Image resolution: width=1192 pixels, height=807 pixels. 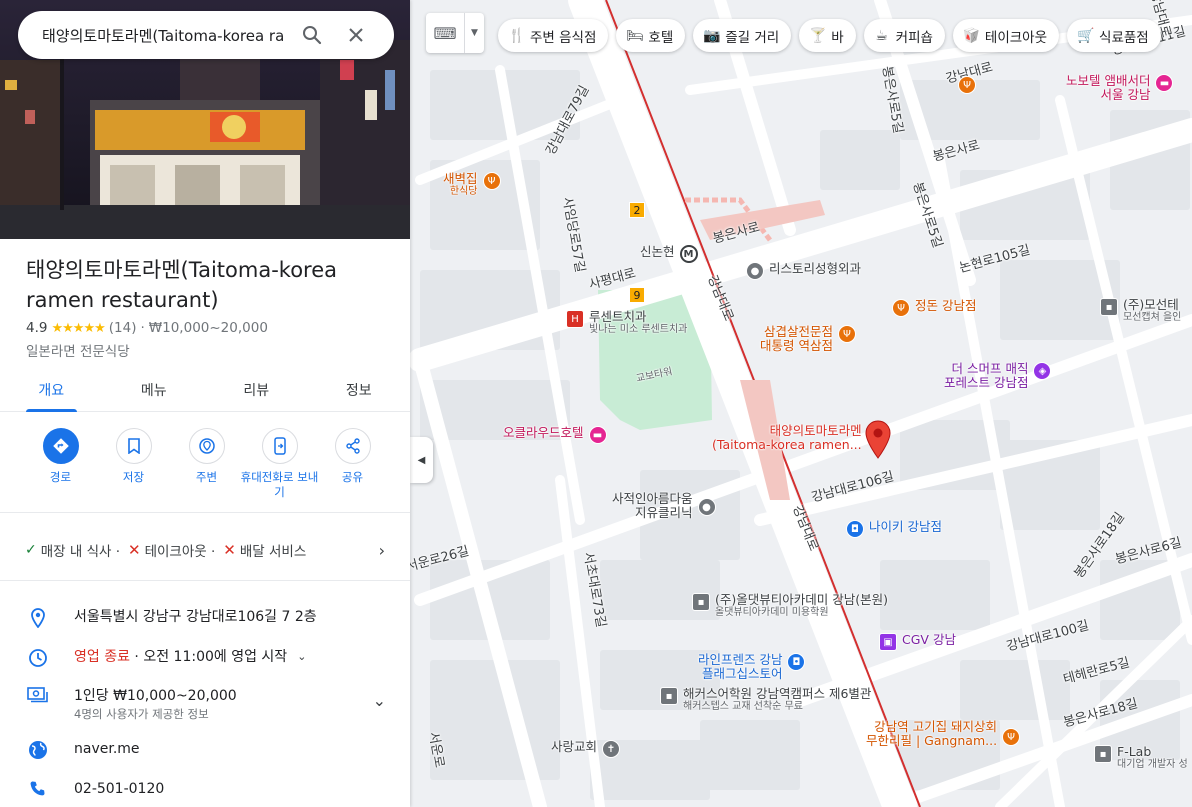 What do you see at coordinates (356, 35) in the screenshot?
I see `close-icon` at bounding box center [356, 35].